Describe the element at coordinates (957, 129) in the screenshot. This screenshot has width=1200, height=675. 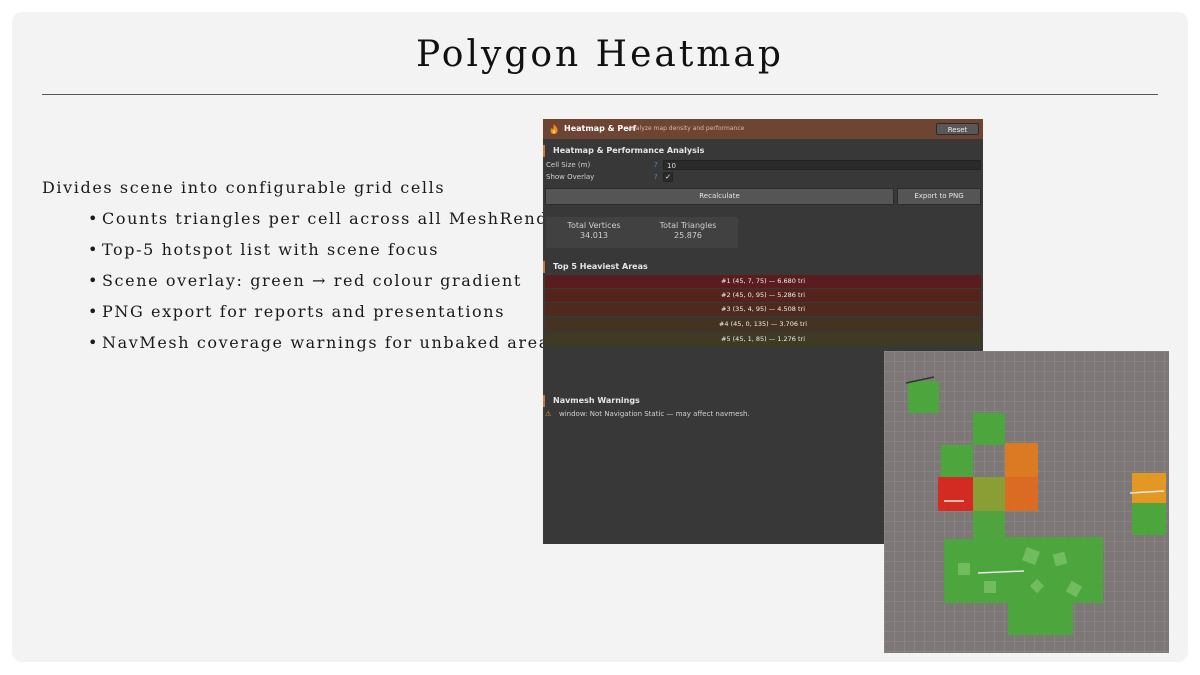
I see `reset-button: Reset` at that location.